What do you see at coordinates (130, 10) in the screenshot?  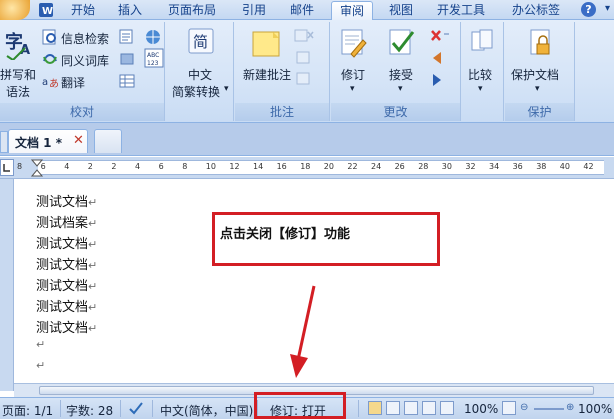 I see `tab-insert: 插入` at bounding box center [130, 10].